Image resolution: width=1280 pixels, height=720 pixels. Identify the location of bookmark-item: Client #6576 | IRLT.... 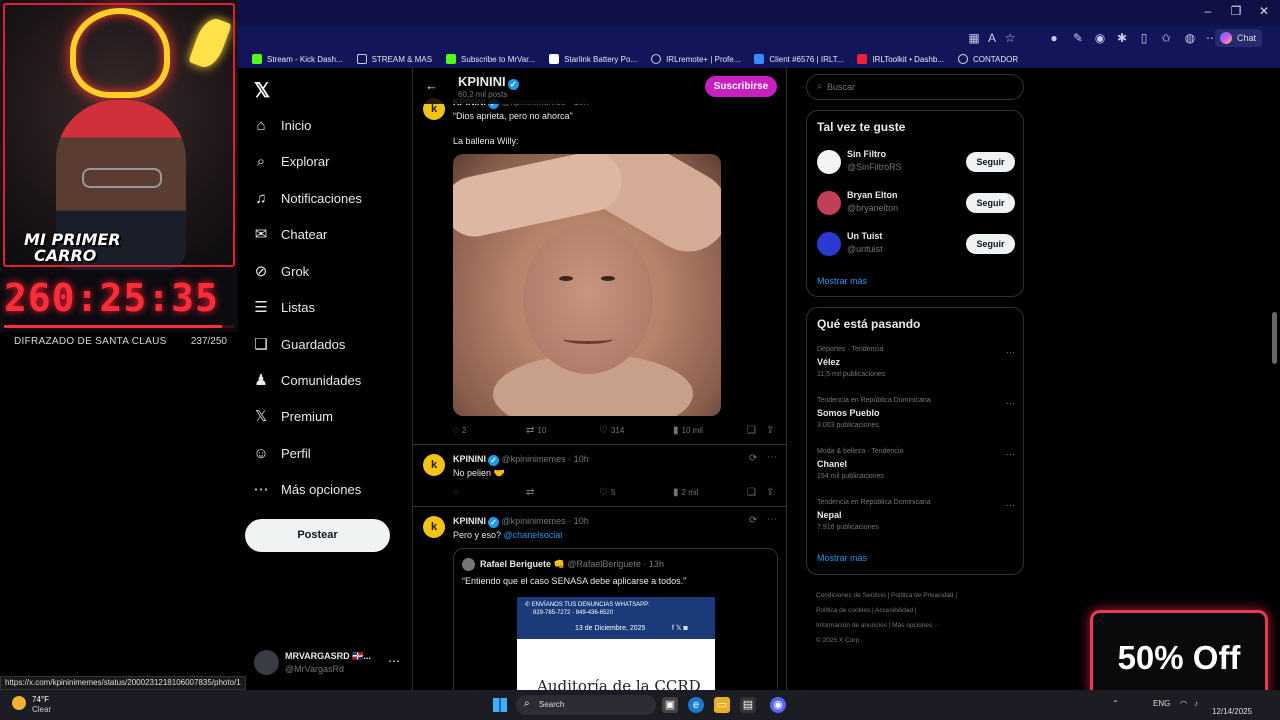
(798, 59).